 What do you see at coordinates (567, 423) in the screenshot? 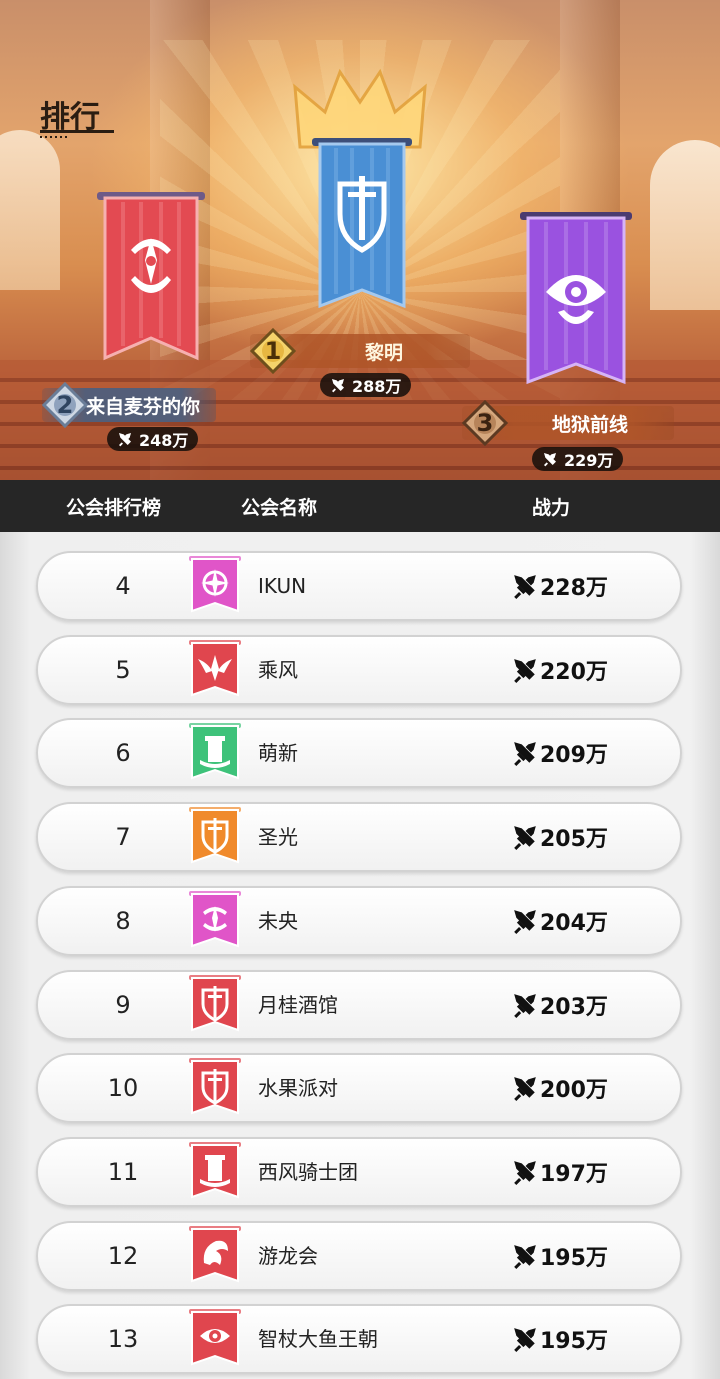
I see `rank-third: 3 地狱前线` at bounding box center [567, 423].